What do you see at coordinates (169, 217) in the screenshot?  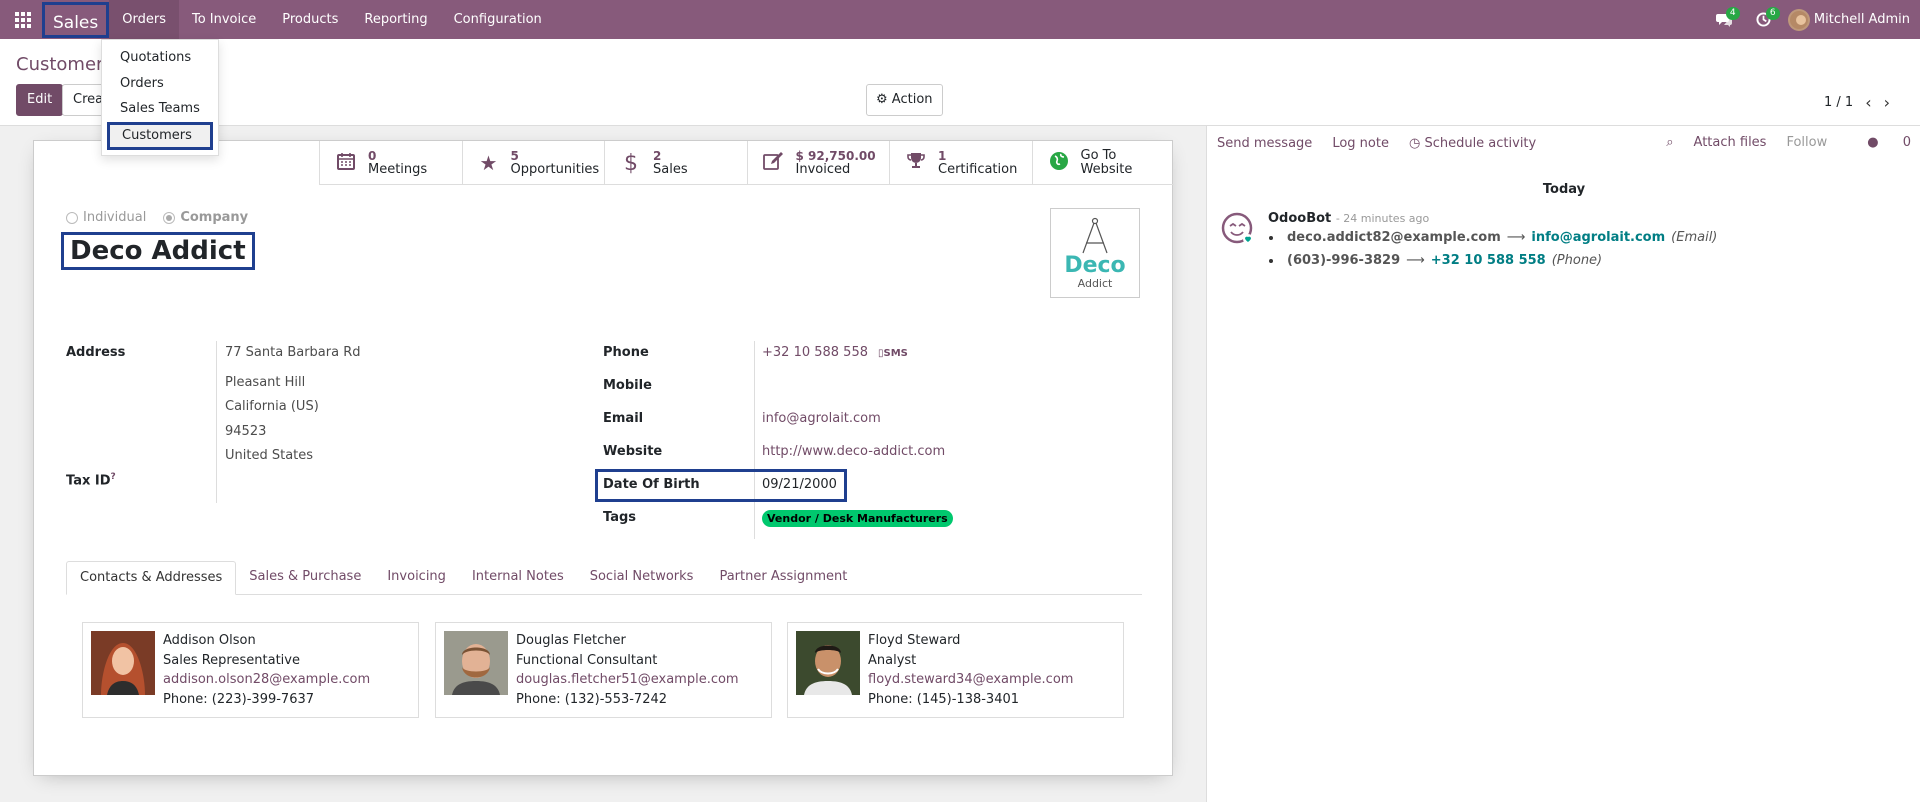 I see `radio-company` at bounding box center [169, 217].